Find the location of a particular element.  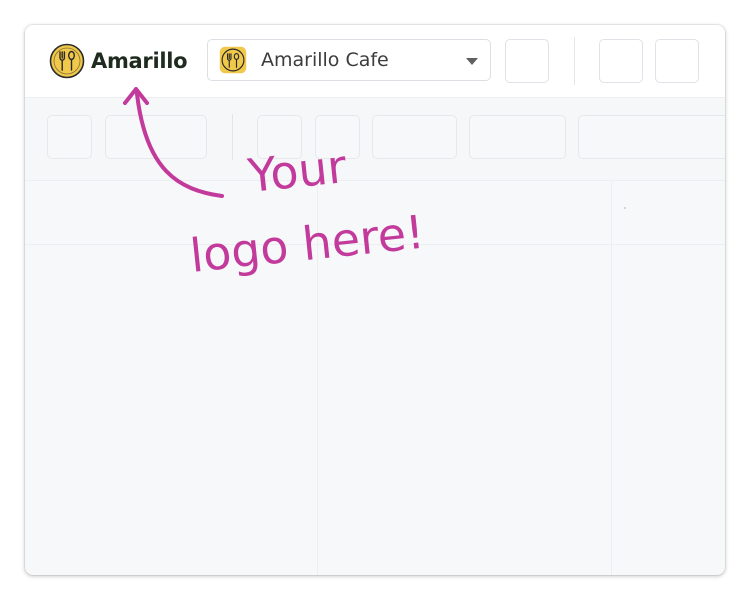

top-bar: Amarillo Amarillo Cafe is located at coordinates (375, 61).